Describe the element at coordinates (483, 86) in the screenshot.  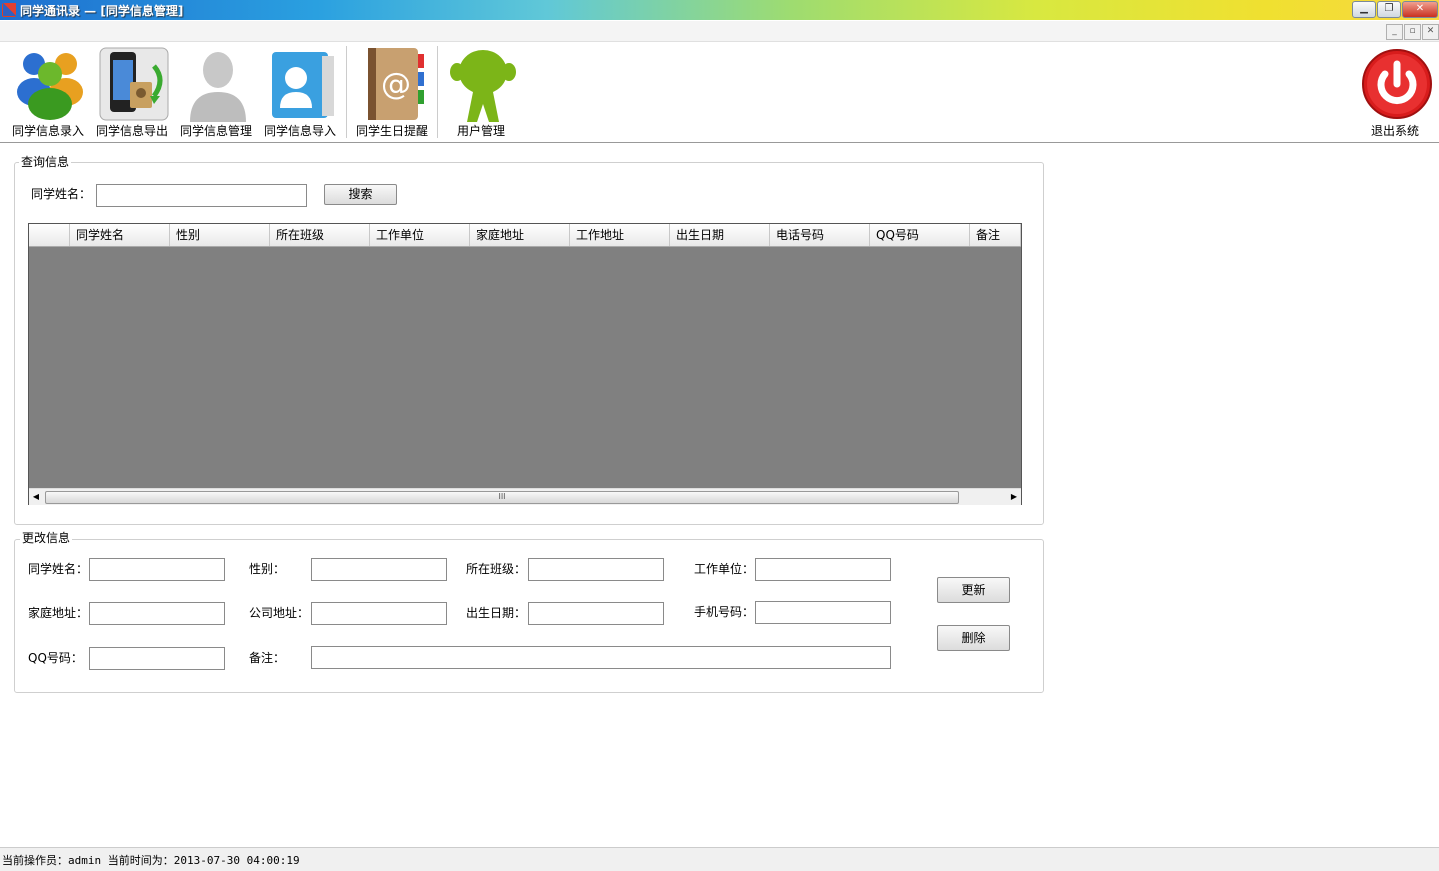
I see `green-user-icon` at that location.